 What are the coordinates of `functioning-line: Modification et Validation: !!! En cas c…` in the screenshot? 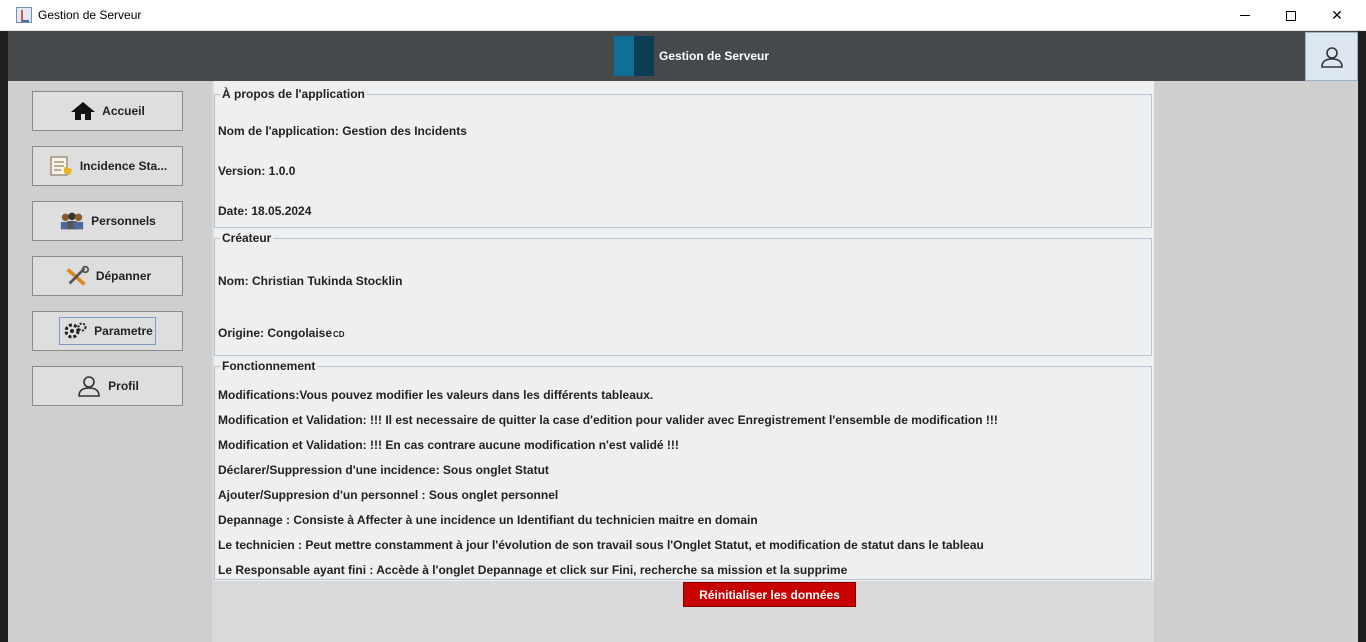 It's located at (448, 445).